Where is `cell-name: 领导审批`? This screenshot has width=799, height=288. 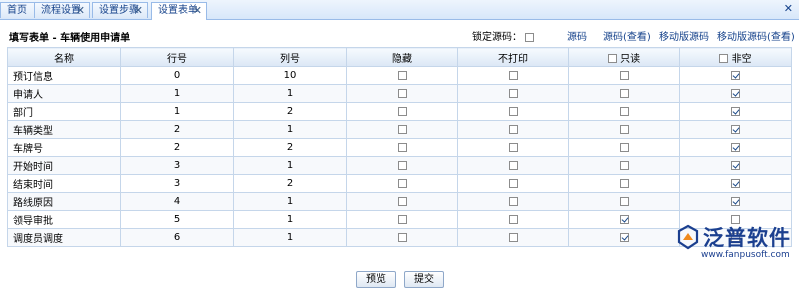 cell-name: 领导审批 is located at coordinates (64, 219).